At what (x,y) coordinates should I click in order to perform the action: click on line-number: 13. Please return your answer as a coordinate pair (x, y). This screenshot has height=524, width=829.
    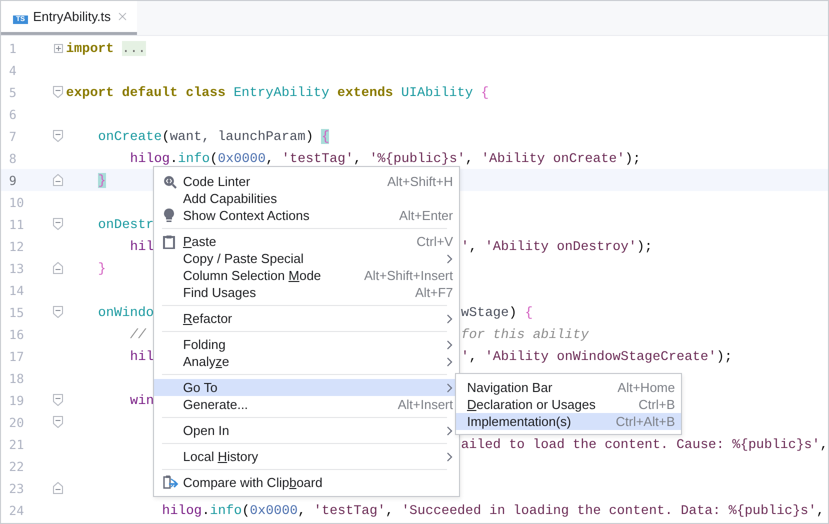
    Looking at the image, I should click on (17, 268).